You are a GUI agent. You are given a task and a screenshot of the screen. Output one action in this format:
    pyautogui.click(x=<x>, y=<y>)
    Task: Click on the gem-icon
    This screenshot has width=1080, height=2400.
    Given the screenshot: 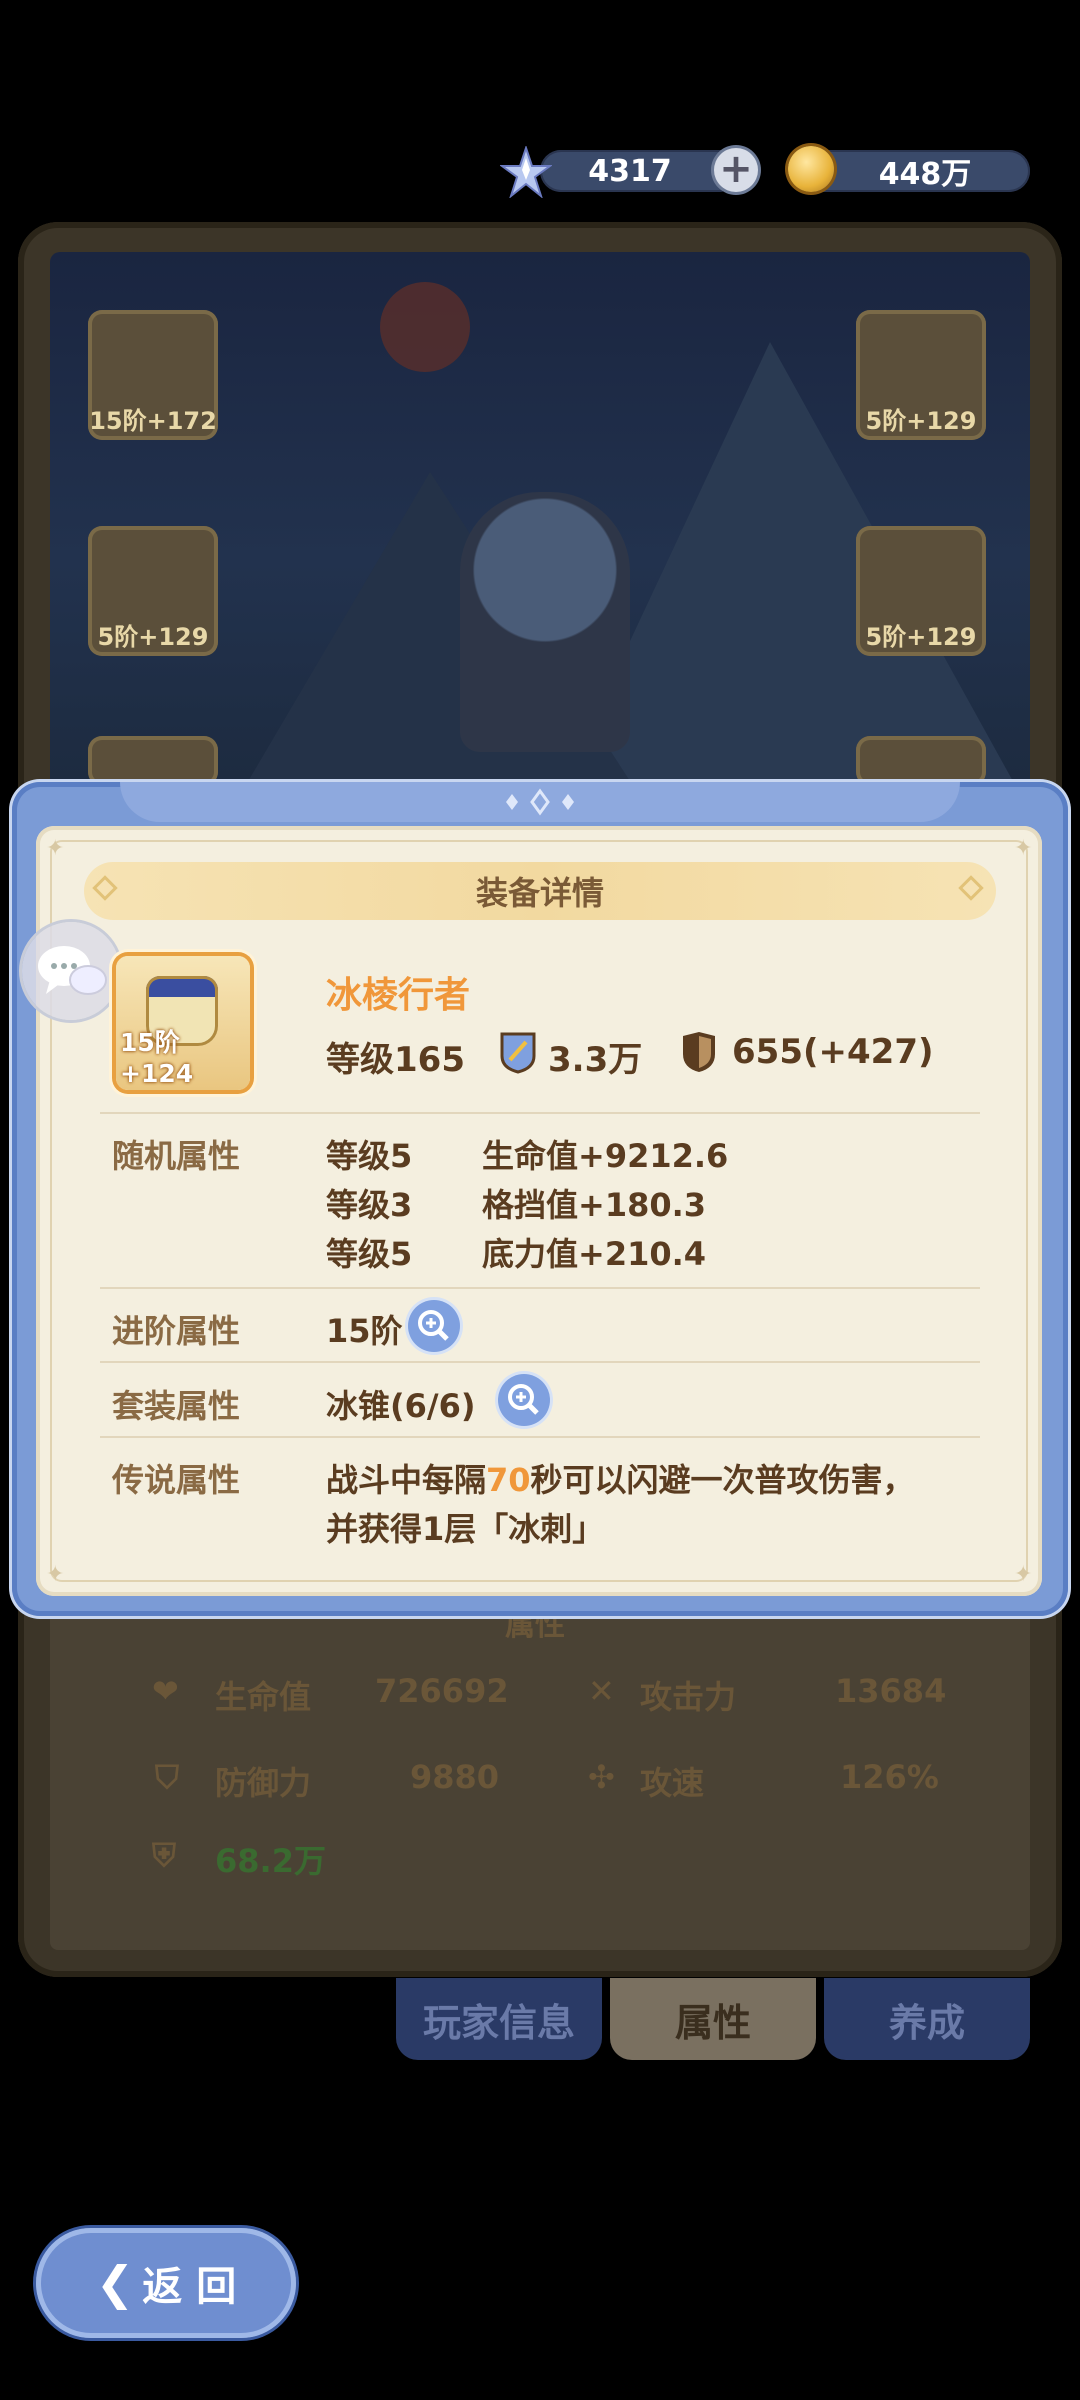 What is the action you would take?
    pyautogui.click(x=526, y=172)
    